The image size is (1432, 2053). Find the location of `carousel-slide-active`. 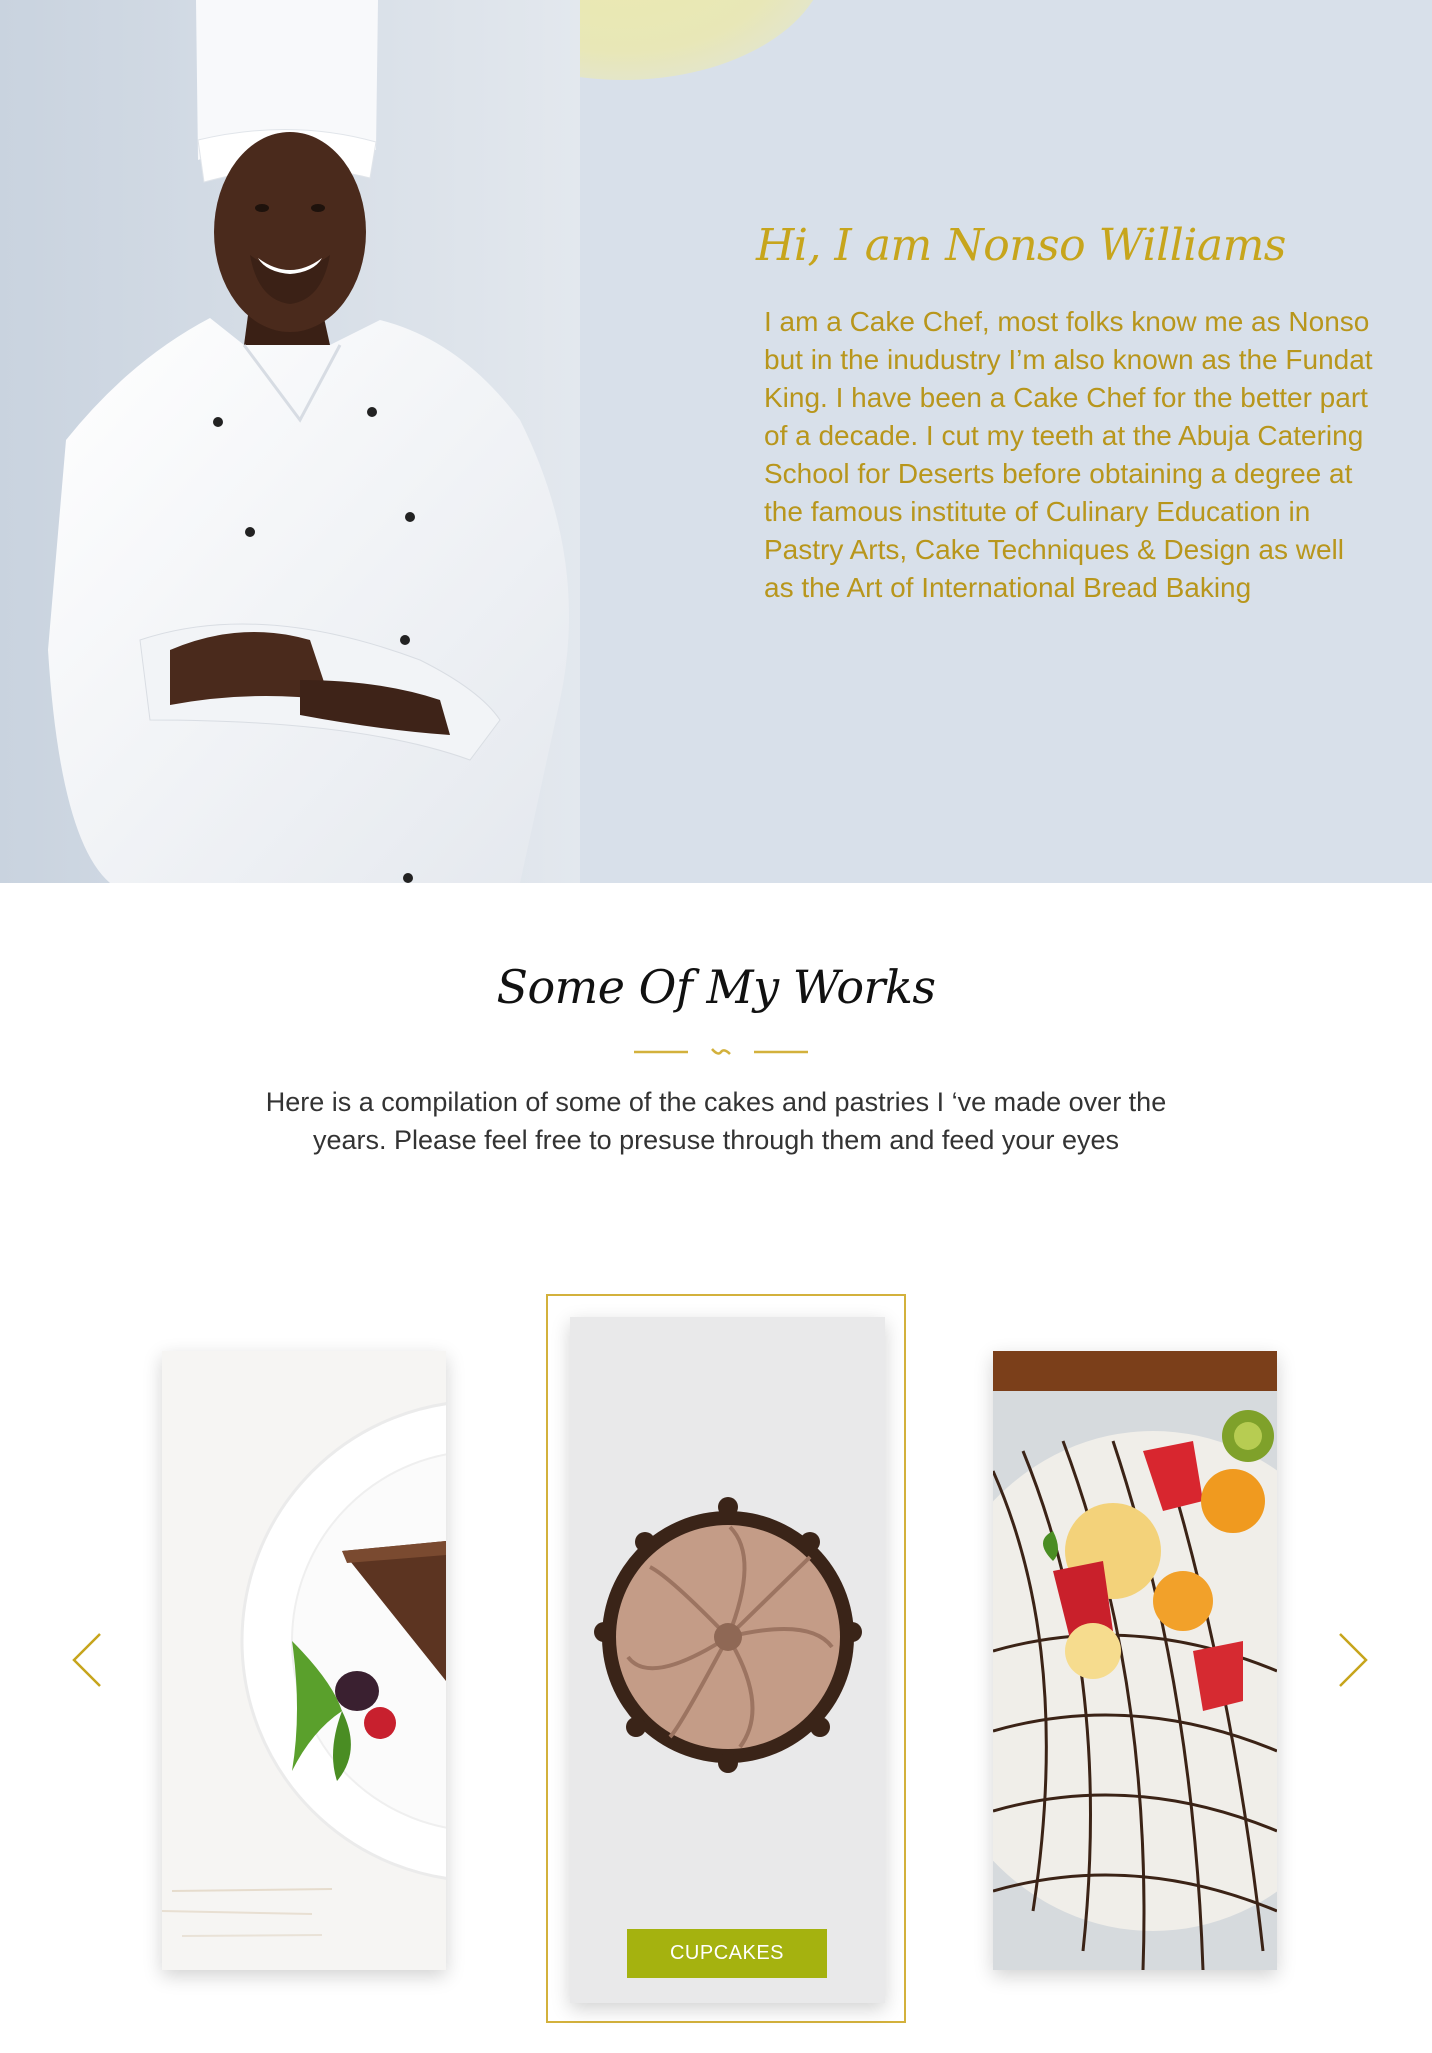

carousel-slide-active is located at coordinates (727, 1660).